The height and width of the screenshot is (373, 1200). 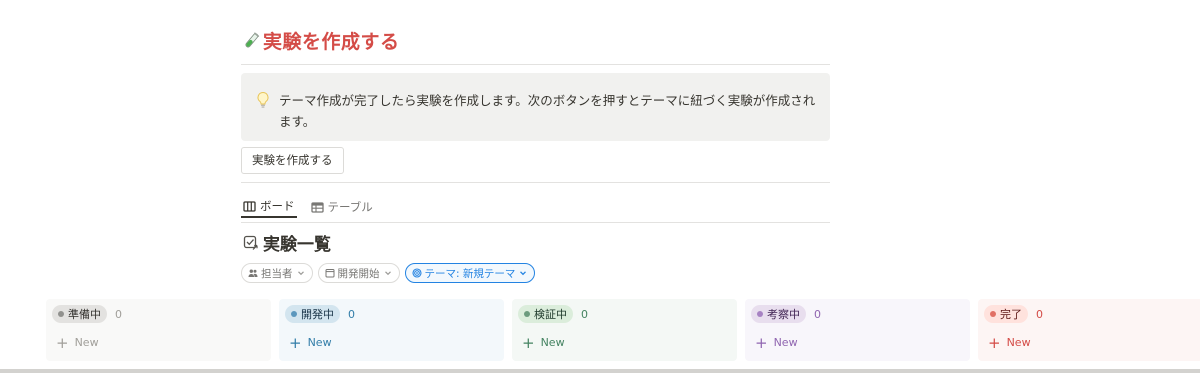 I want to click on horizontal-scrollbar, so click(x=600, y=371).